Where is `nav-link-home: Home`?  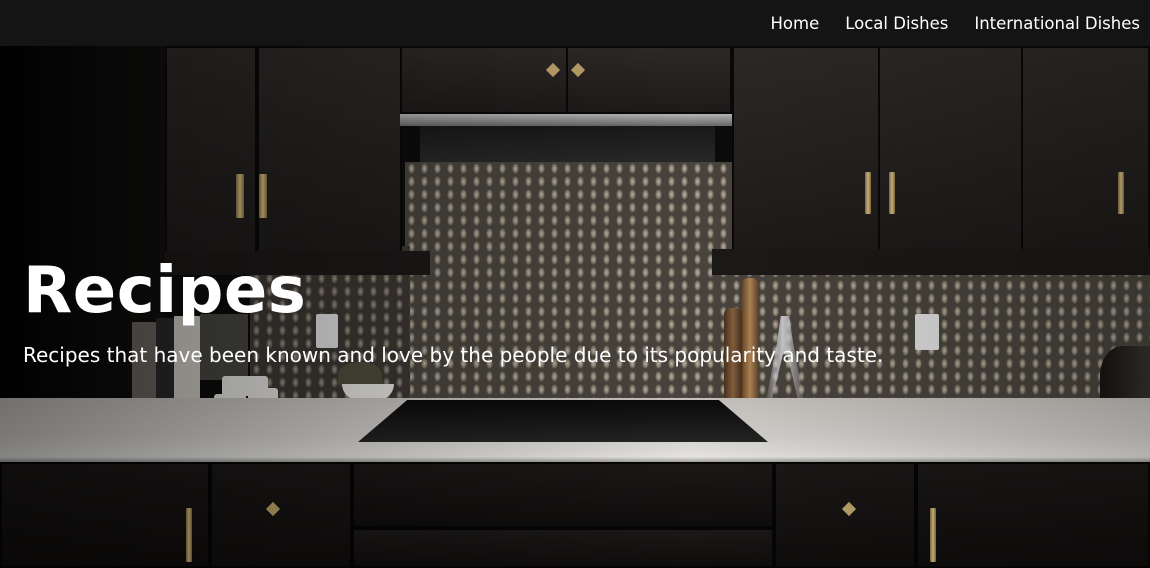 nav-link-home: Home is located at coordinates (795, 23).